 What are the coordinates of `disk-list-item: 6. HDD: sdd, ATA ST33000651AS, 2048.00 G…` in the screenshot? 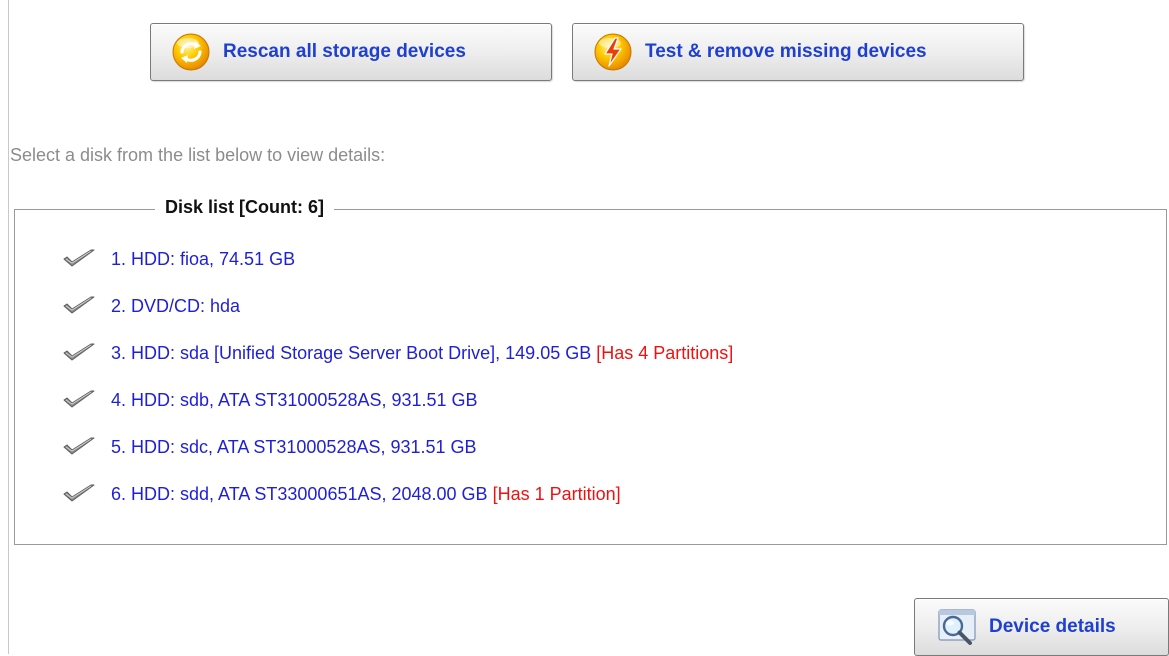 It's located at (397, 494).